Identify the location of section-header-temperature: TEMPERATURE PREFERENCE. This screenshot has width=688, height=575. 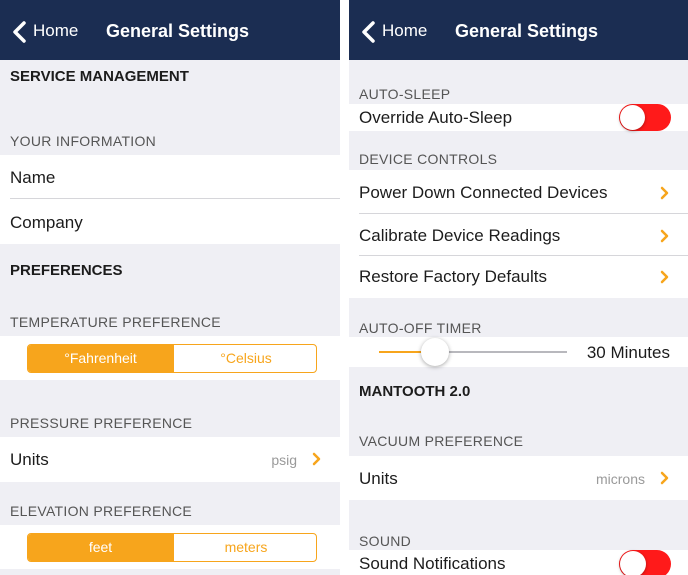
(115, 322).